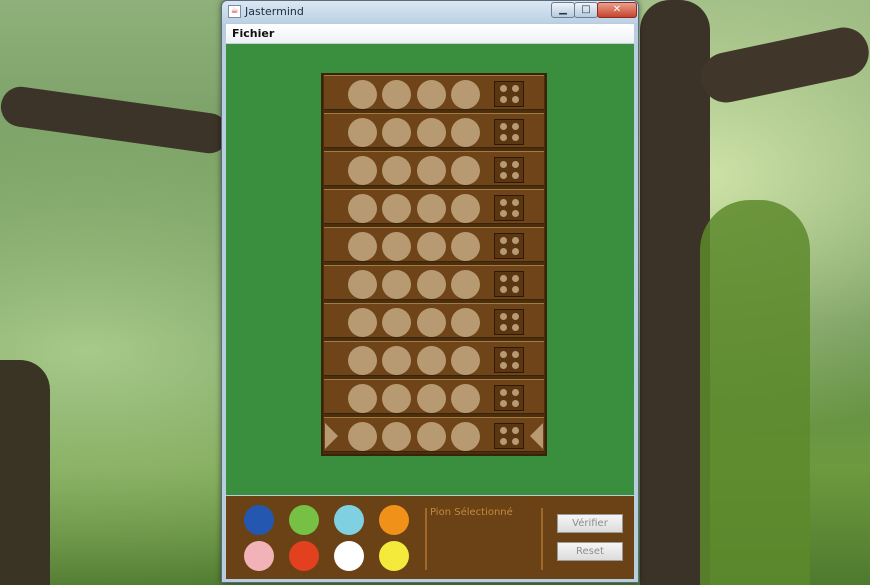  What do you see at coordinates (304, 520) in the screenshot?
I see `color-peg-green` at bounding box center [304, 520].